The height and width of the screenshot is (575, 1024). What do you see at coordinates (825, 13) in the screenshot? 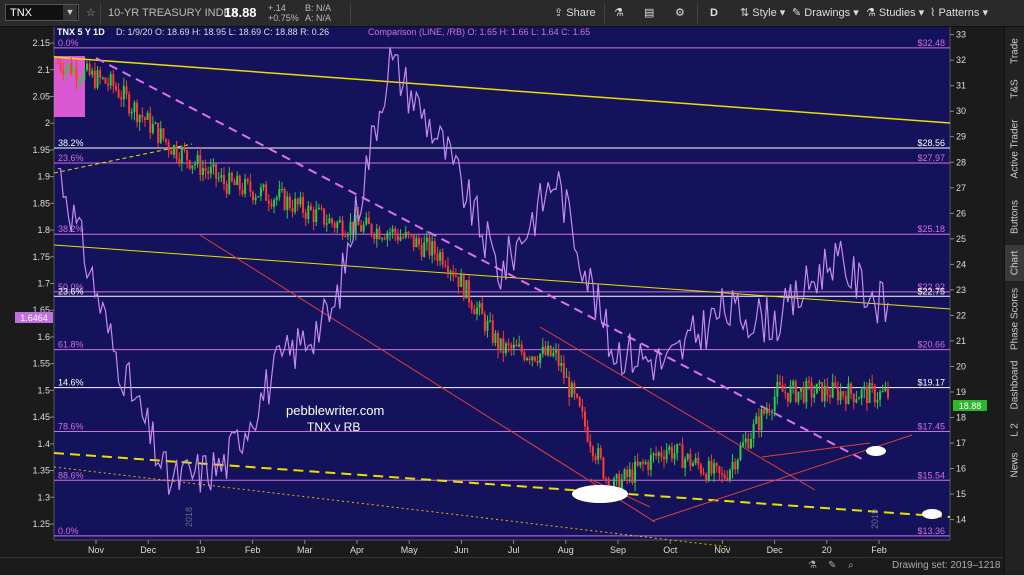
I see `drawings-button: ✎ Drawings ▾` at bounding box center [825, 13].